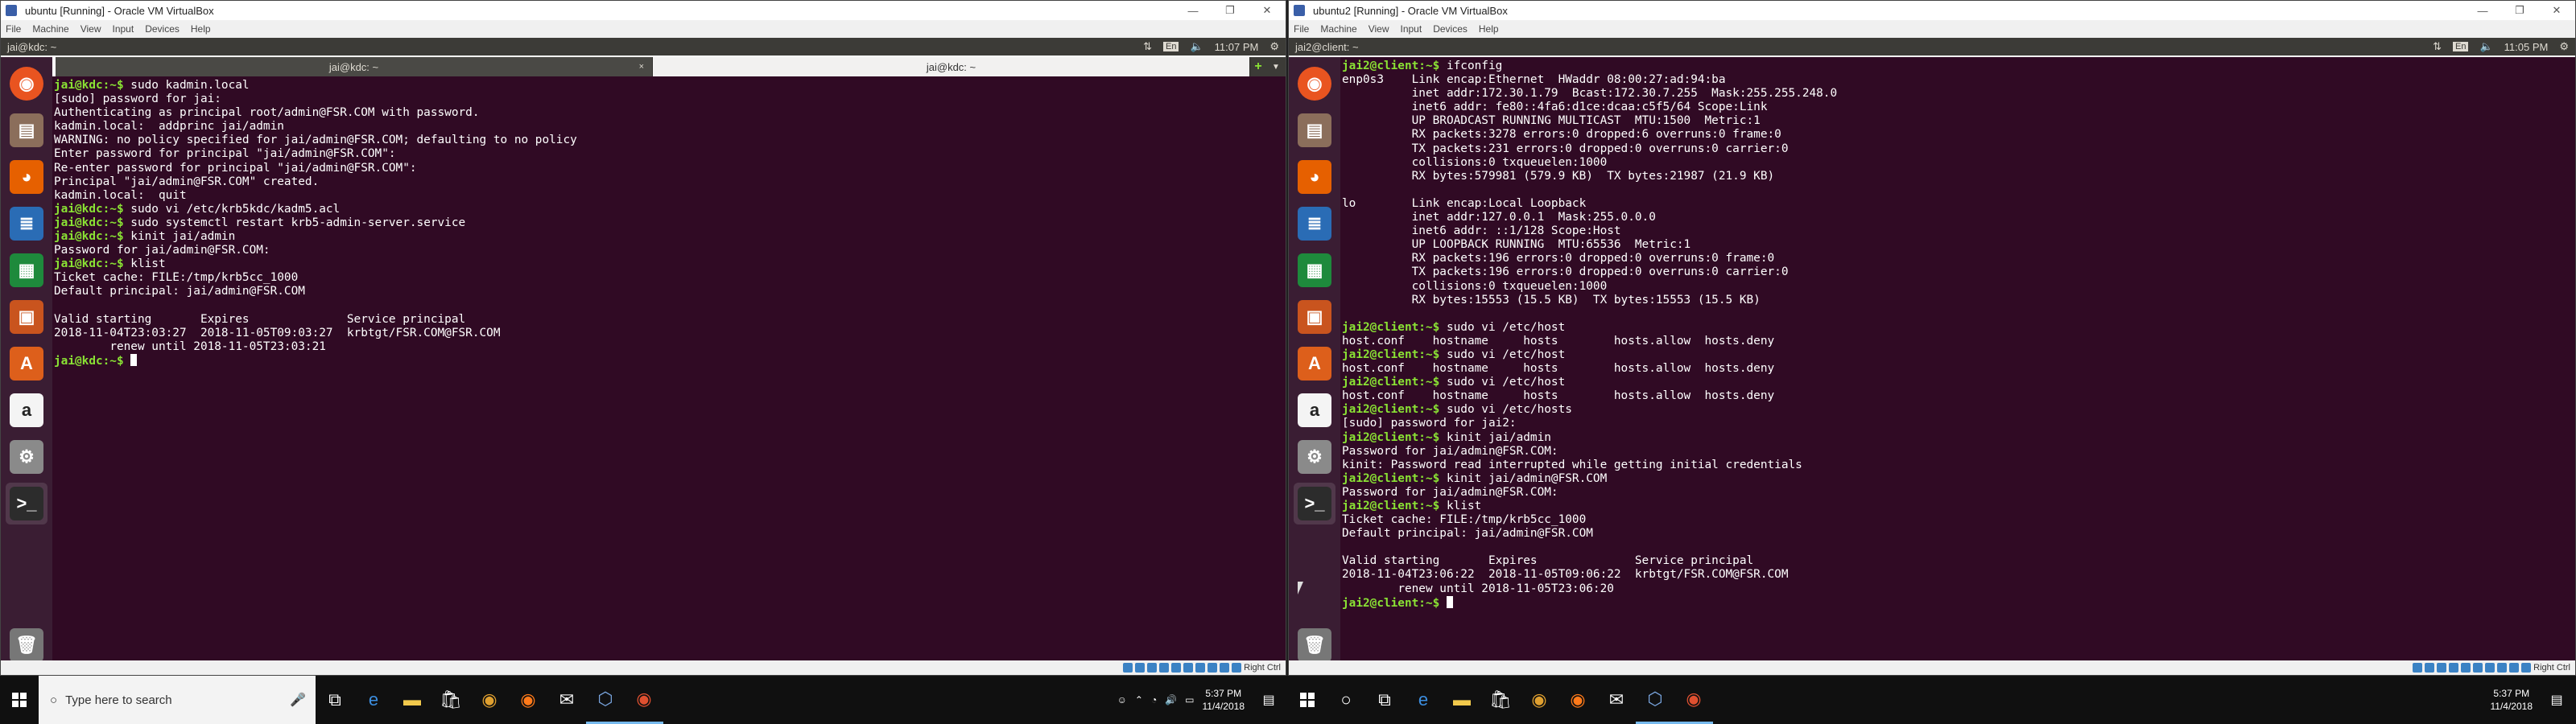 The image size is (2576, 724). What do you see at coordinates (1139, 699) in the screenshot?
I see `tray-chevron-icon: ⌃` at bounding box center [1139, 699].